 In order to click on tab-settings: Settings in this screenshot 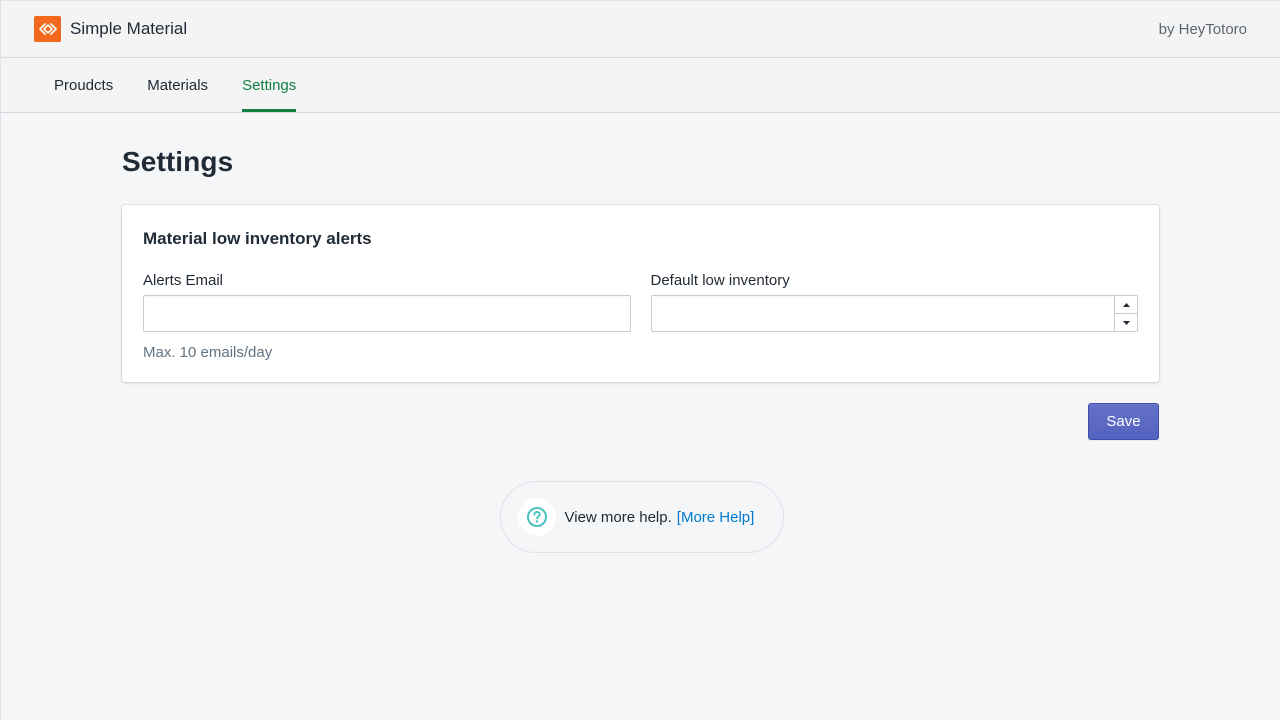, I will do `click(269, 85)`.